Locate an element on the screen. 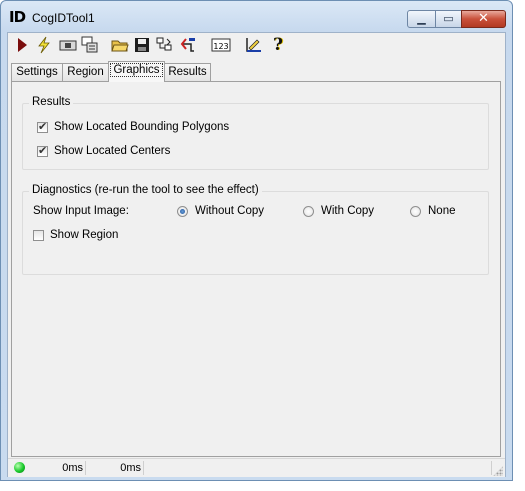 The width and height of the screenshot is (525, 491). radio-with-copy: With Copy is located at coordinates (338, 211).